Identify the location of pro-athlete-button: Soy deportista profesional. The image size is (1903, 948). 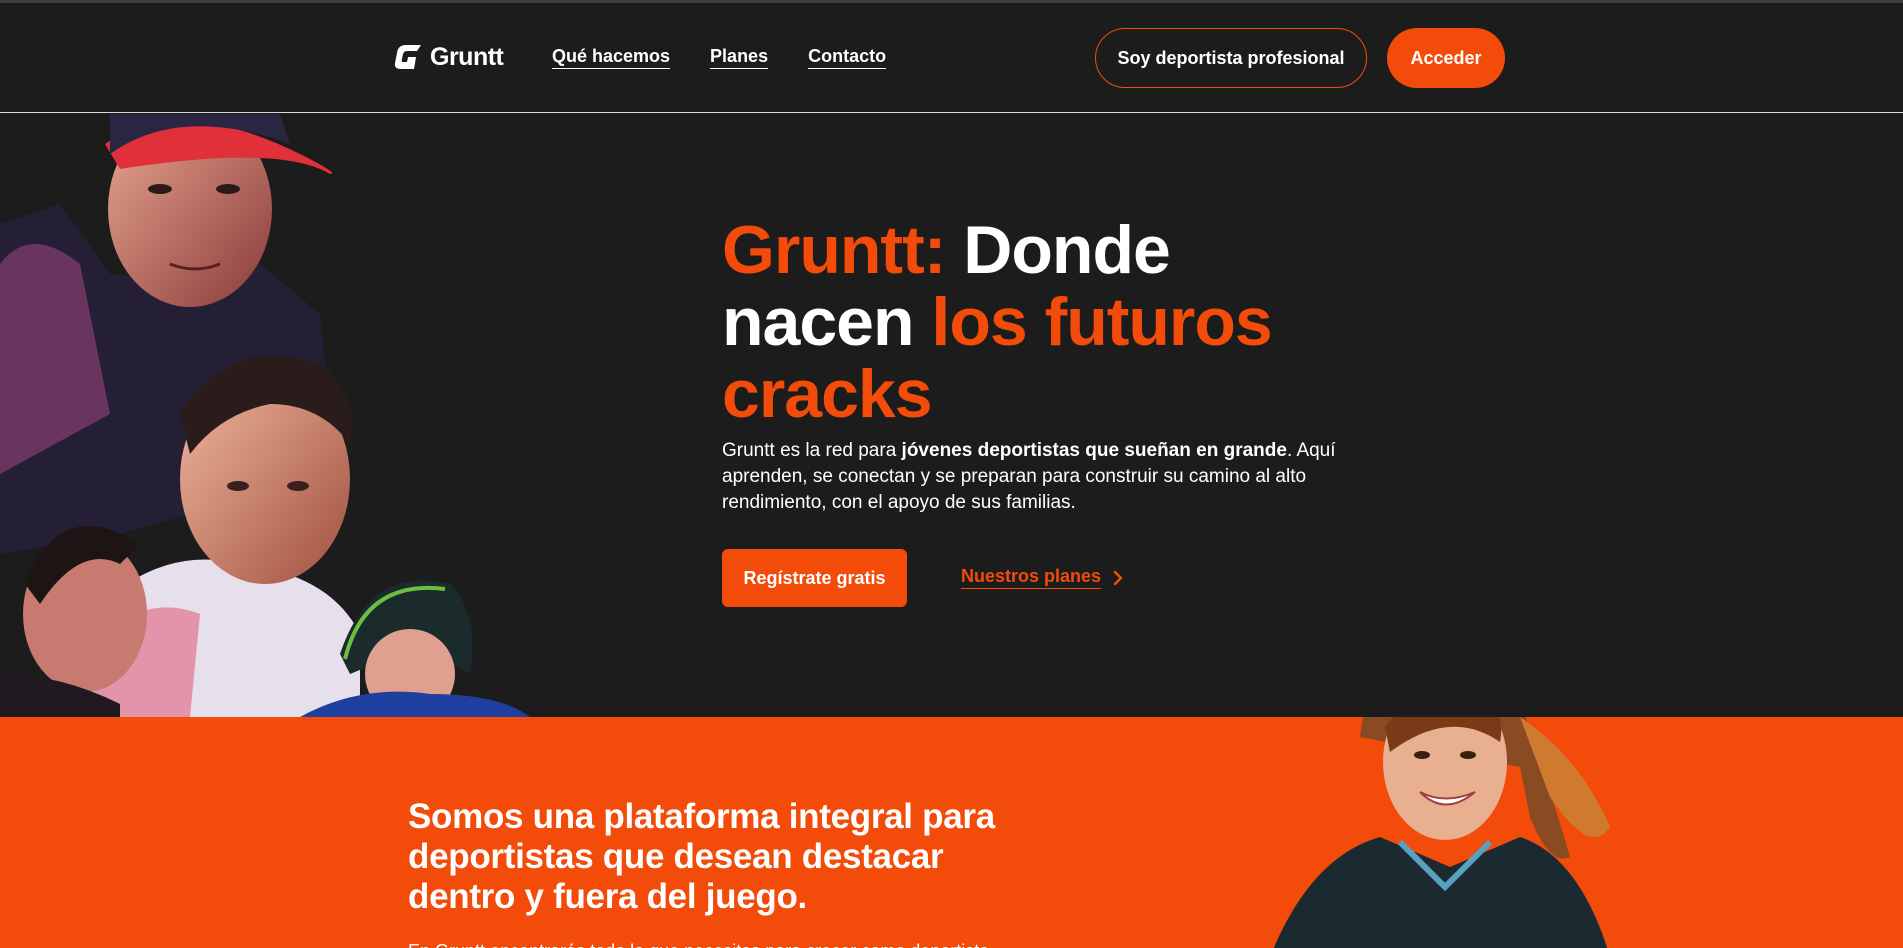
(1231, 58).